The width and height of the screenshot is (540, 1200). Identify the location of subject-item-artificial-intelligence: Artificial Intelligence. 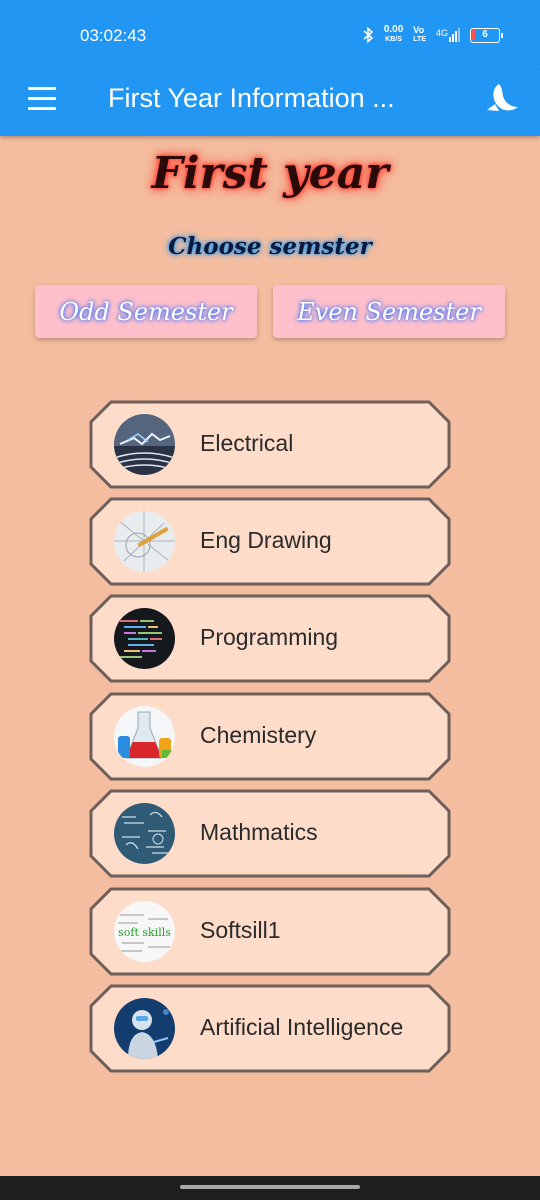
(270, 1028).